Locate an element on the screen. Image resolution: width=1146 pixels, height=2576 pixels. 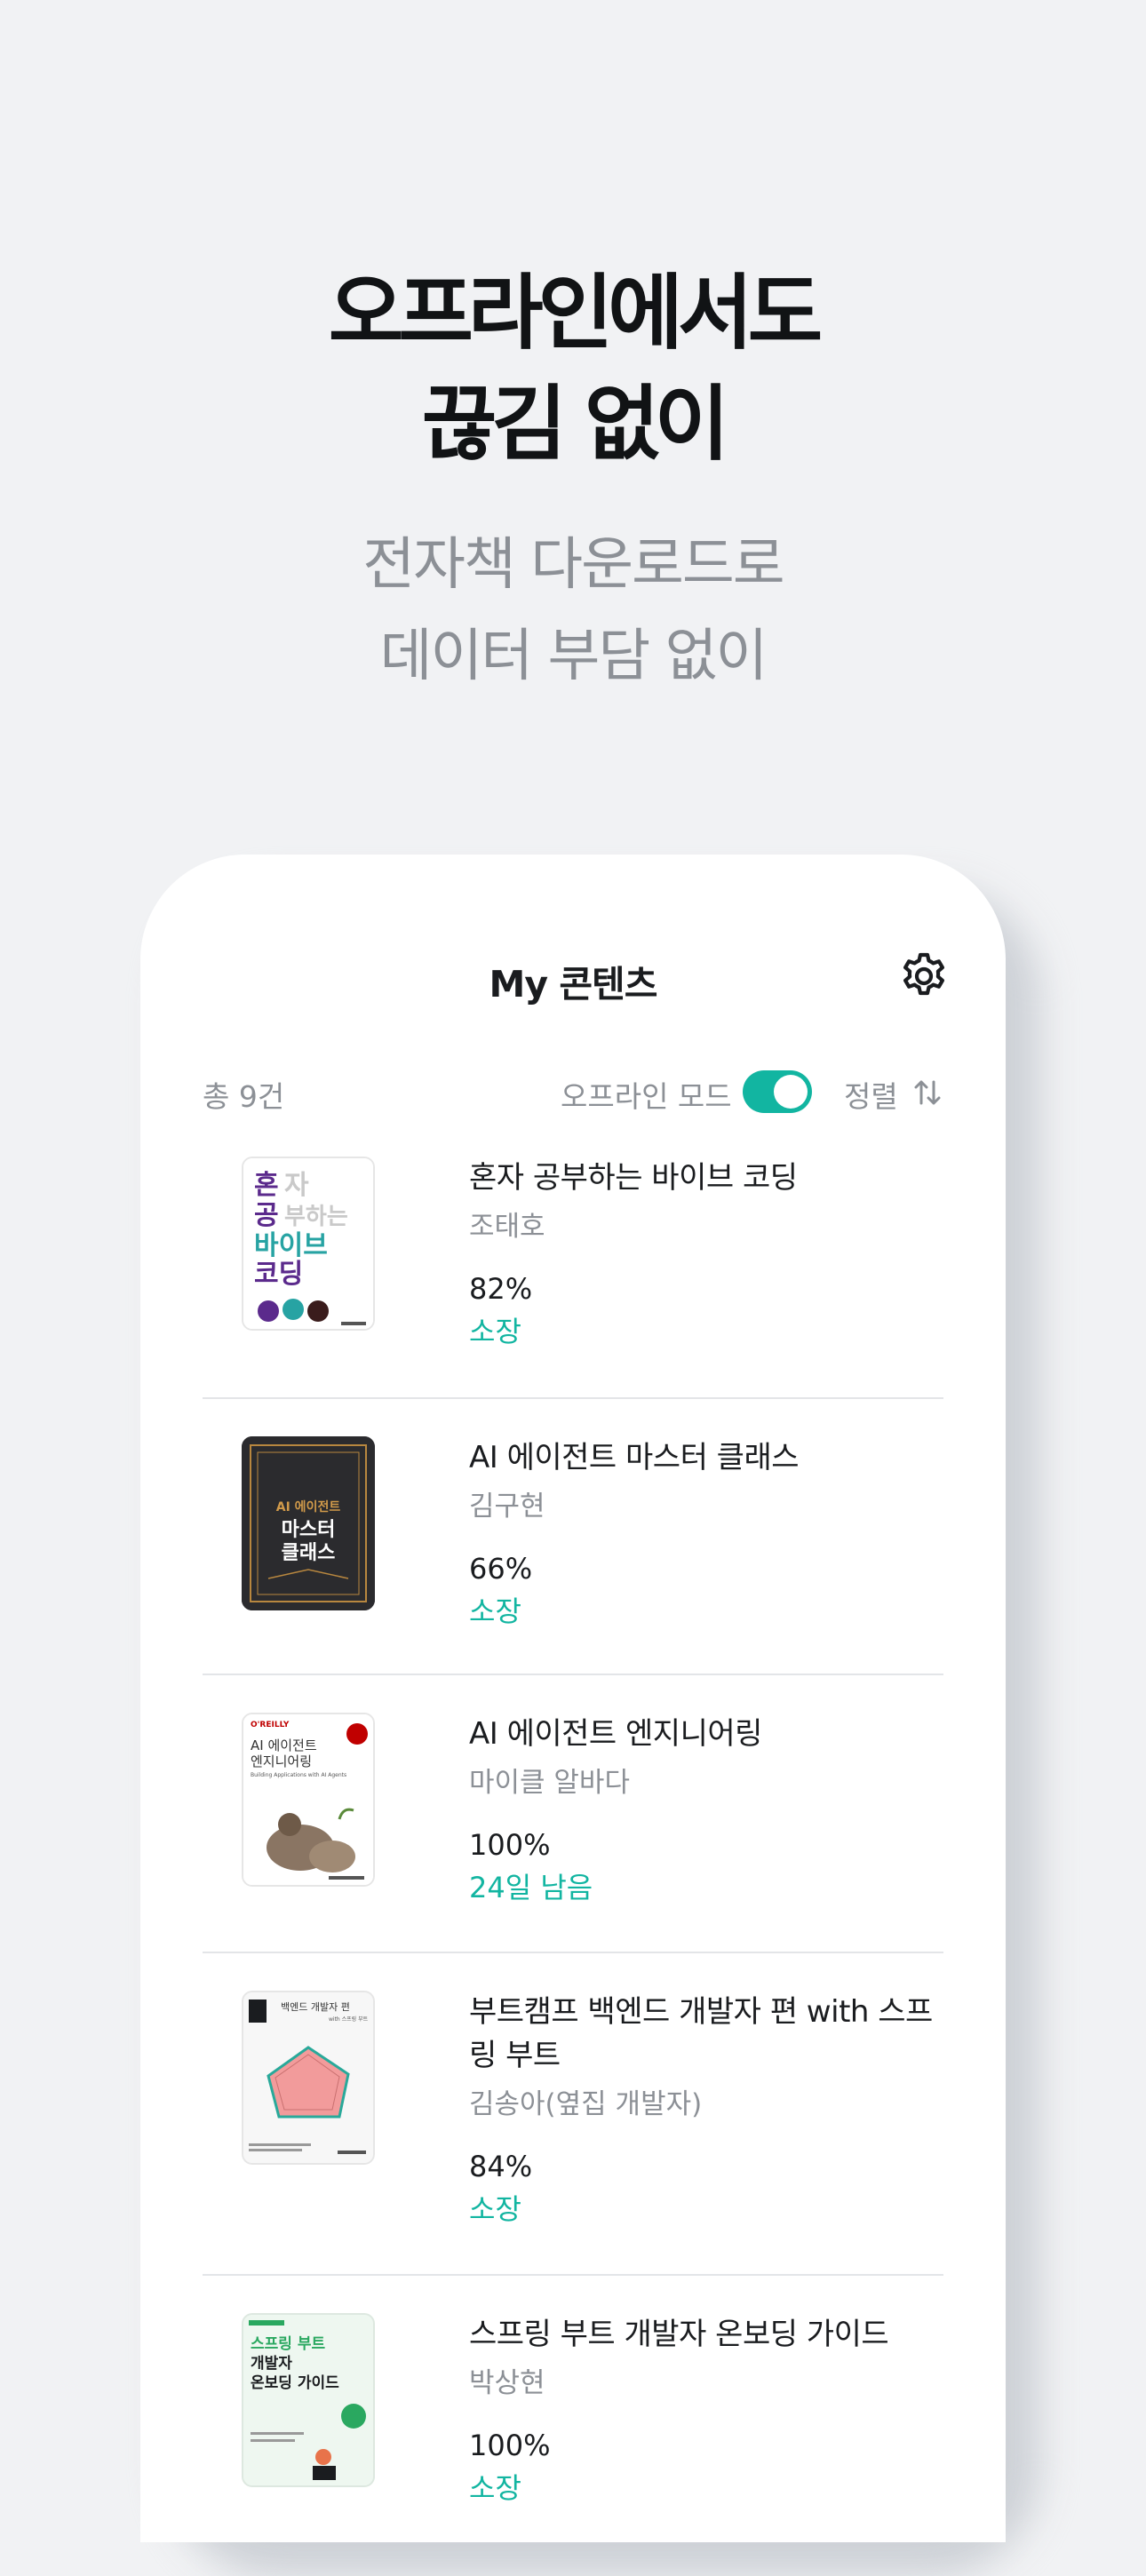
svg-text: 자 is located at coordinates (296, 1185).